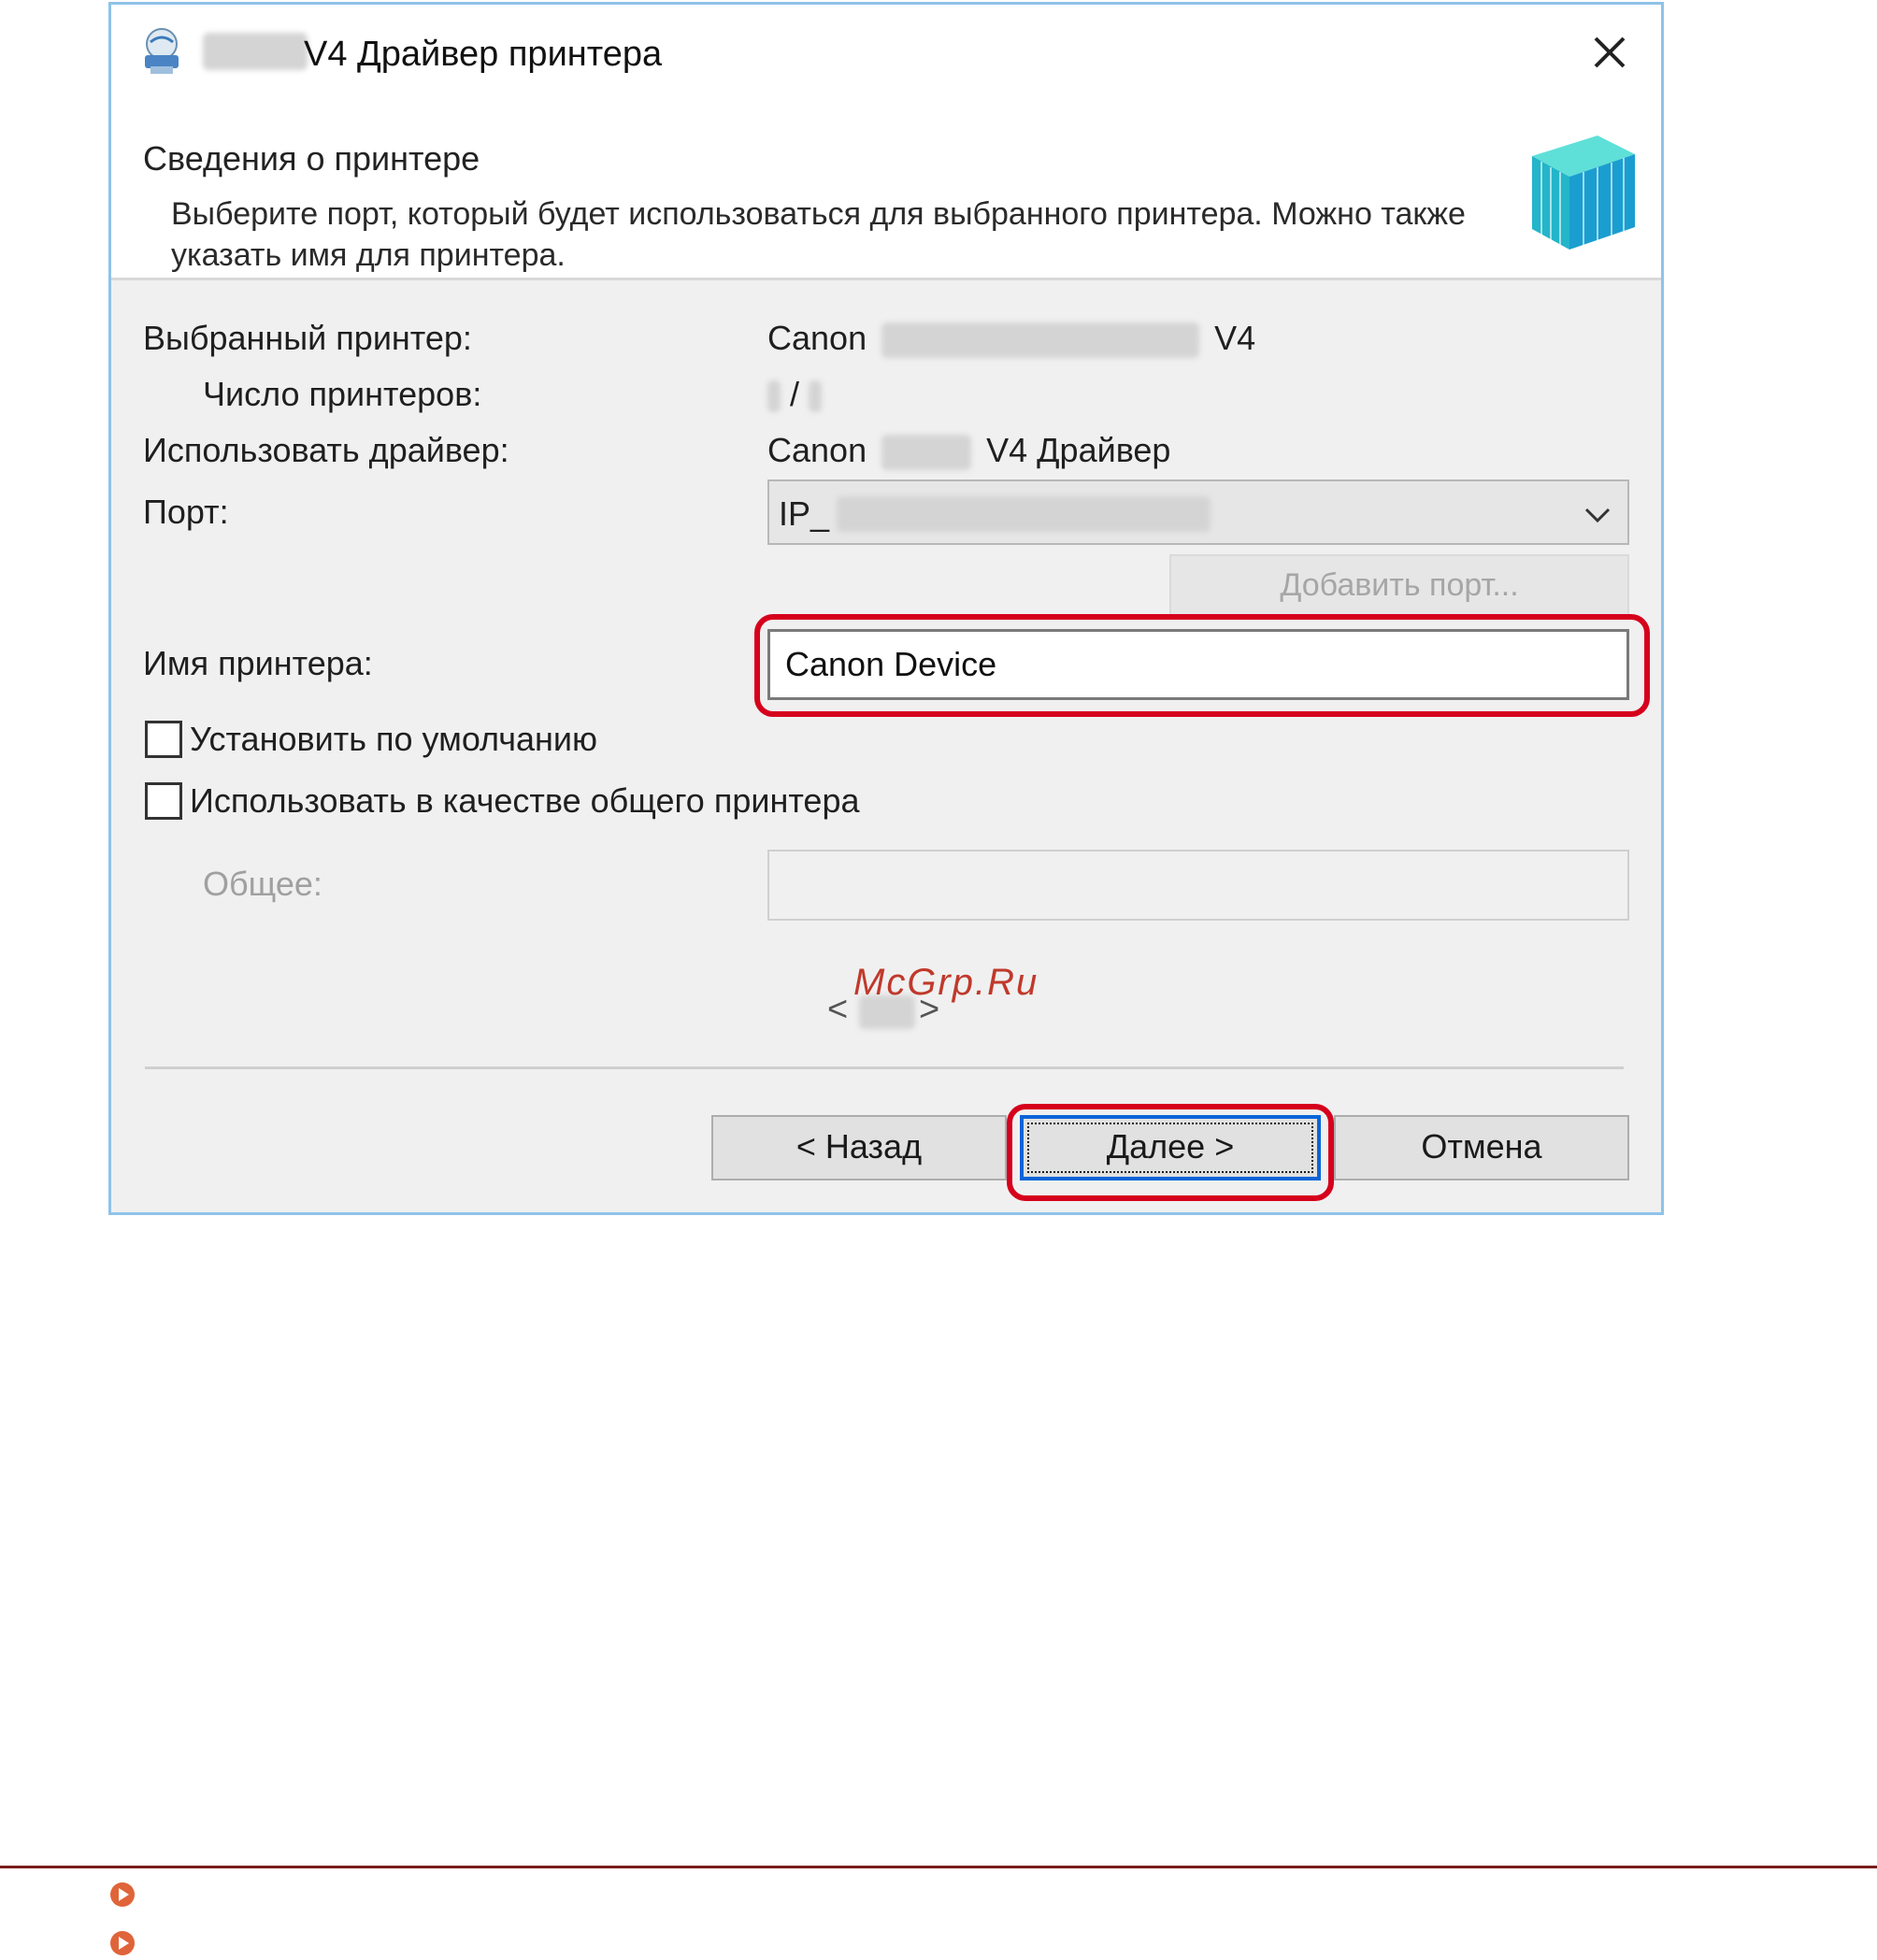 This screenshot has width=1877, height=1960. What do you see at coordinates (1078, 450) in the screenshot?
I see `driver-suffix: V4 Драйвер` at bounding box center [1078, 450].